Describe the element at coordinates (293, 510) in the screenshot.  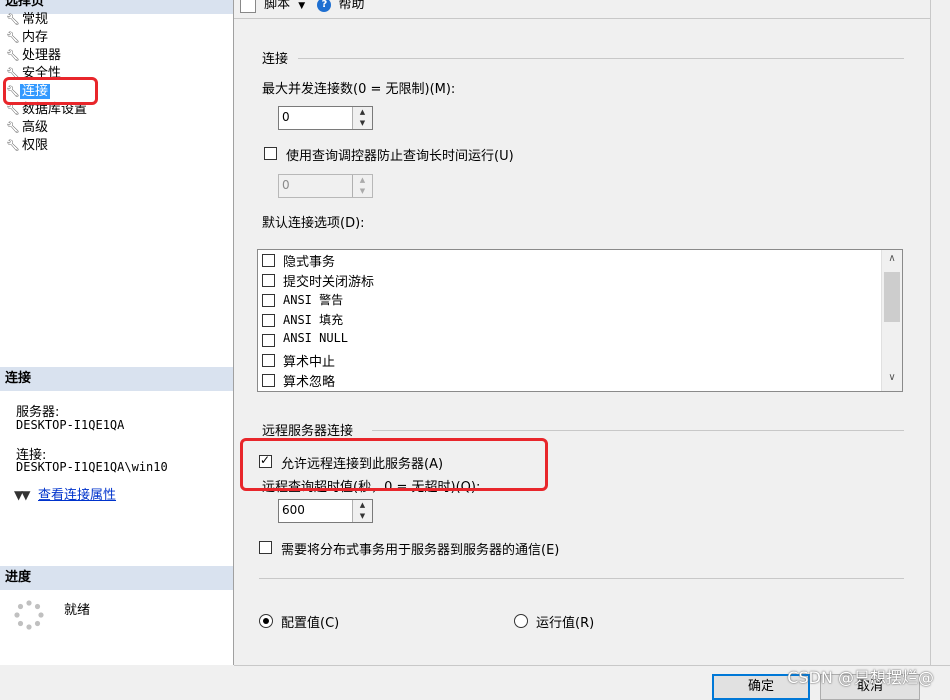
I see `remote-timeout-value: 600` at that location.